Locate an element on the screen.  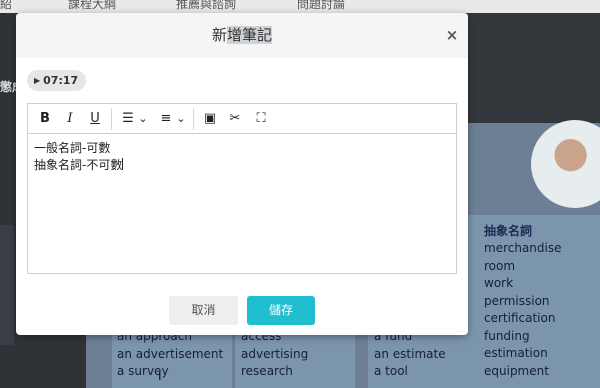
nav-item: 問題討論 is located at coordinates (321, 5).